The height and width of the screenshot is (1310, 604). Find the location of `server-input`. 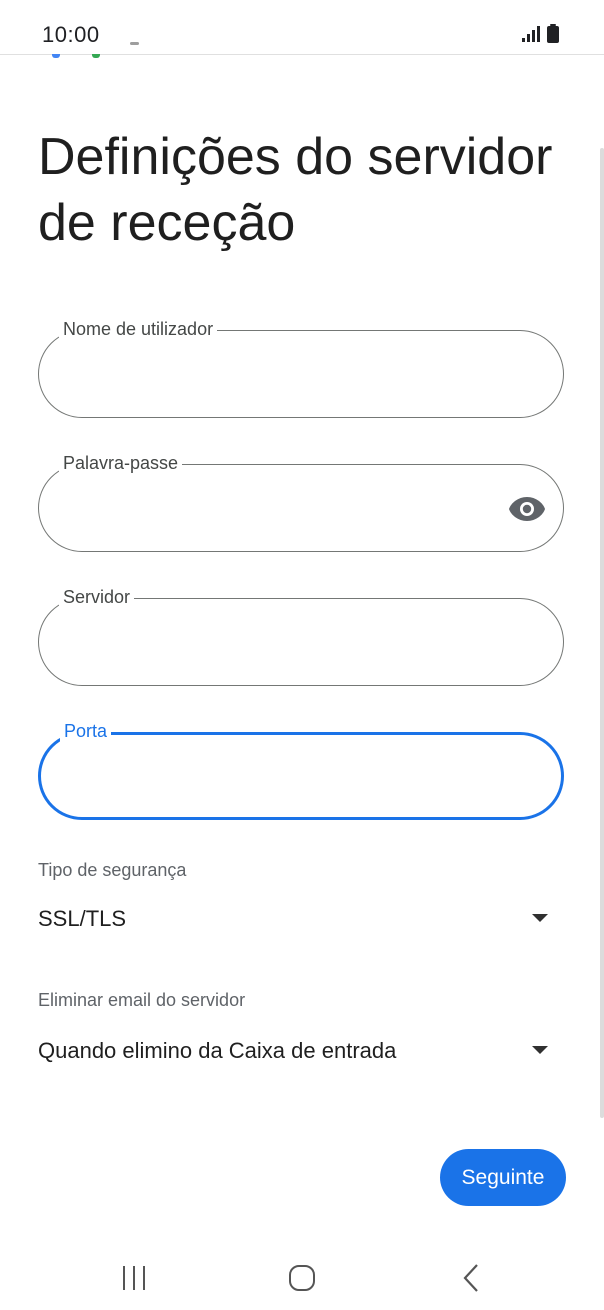

server-input is located at coordinates (285, 642).